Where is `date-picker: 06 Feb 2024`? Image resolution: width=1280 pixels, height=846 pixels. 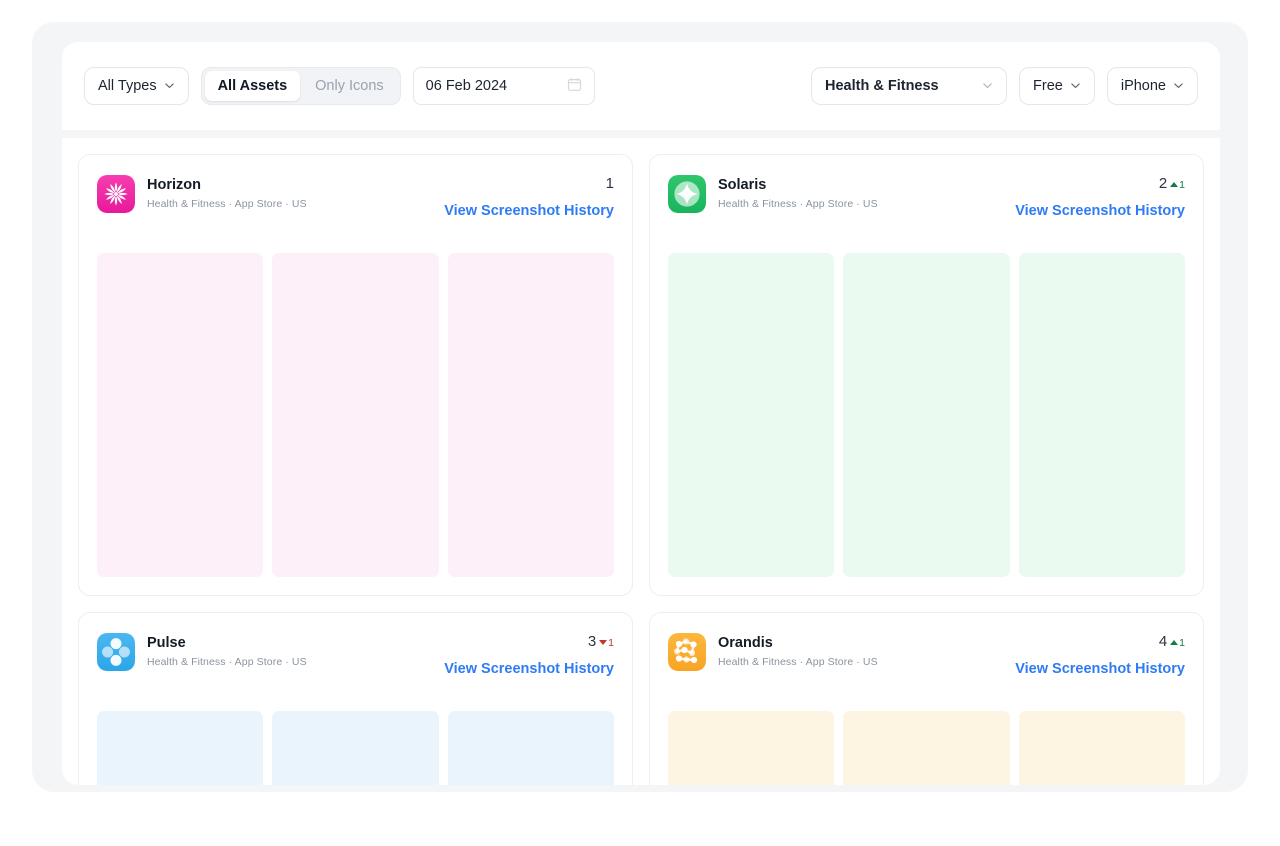 date-picker: 06 Feb 2024 is located at coordinates (503, 86).